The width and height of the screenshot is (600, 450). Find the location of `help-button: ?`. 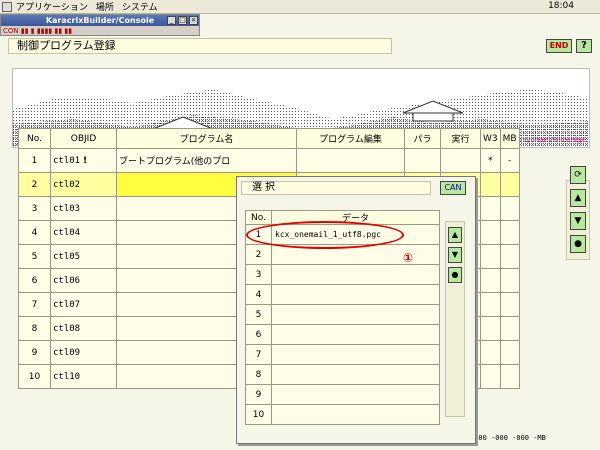

help-button: ? is located at coordinates (584, 46).